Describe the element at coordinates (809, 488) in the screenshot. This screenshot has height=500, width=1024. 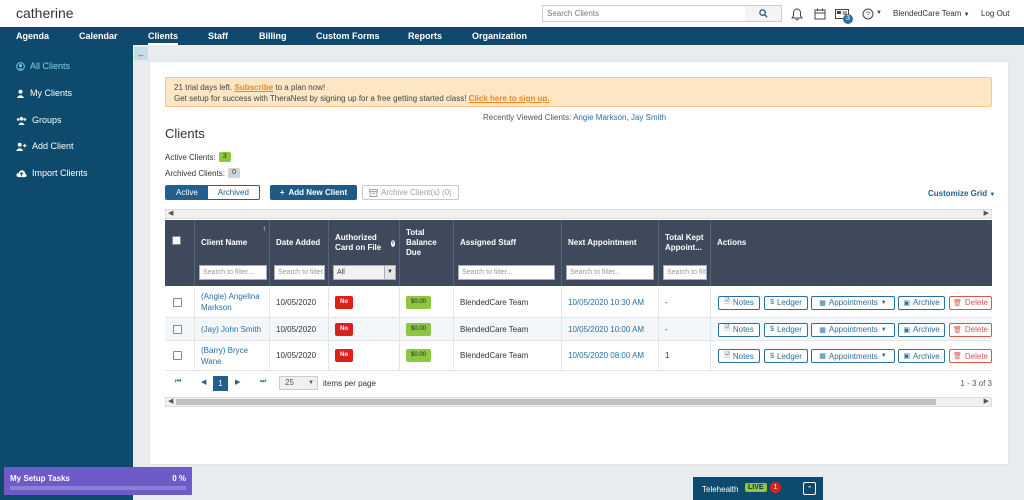
I see `expand-icon: ⌃` at that location.